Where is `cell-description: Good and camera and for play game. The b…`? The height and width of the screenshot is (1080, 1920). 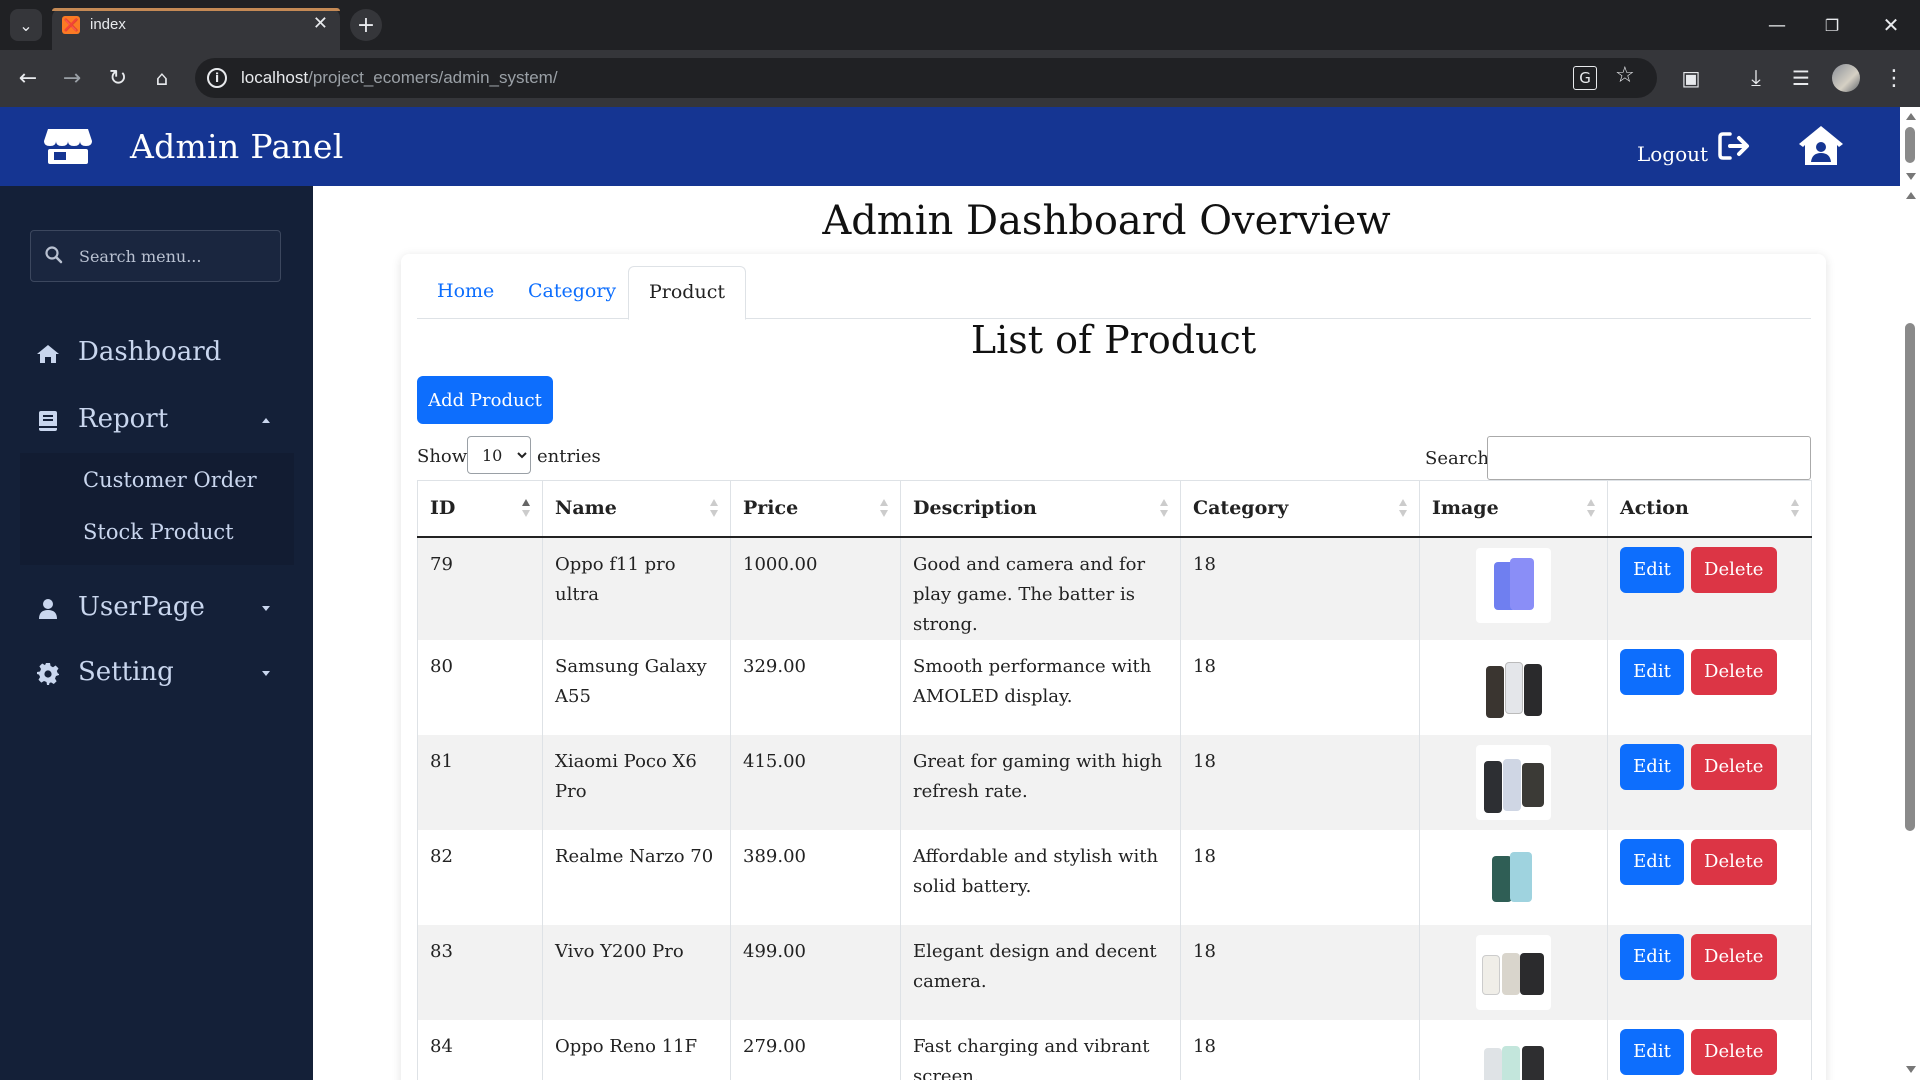
cell-description: Good and camera and for play game. The b… is located at coordinates (1040, 588).